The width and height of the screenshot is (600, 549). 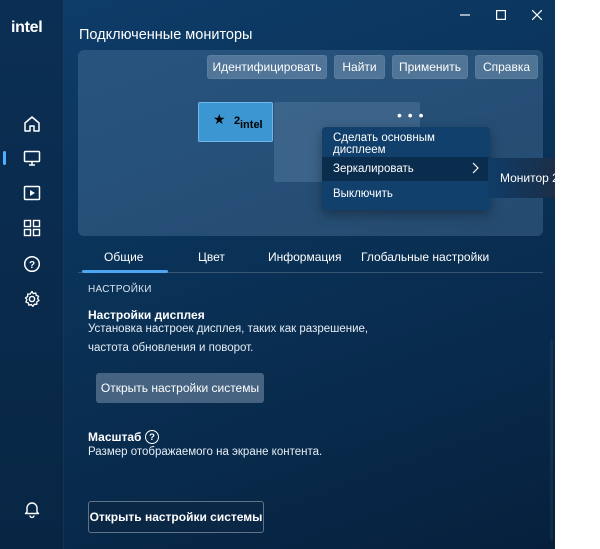 What do you see at coordinates (115, 437) in the screenshot?
I see `scale-heading: Масштаб` at bounding box center [115, 437].